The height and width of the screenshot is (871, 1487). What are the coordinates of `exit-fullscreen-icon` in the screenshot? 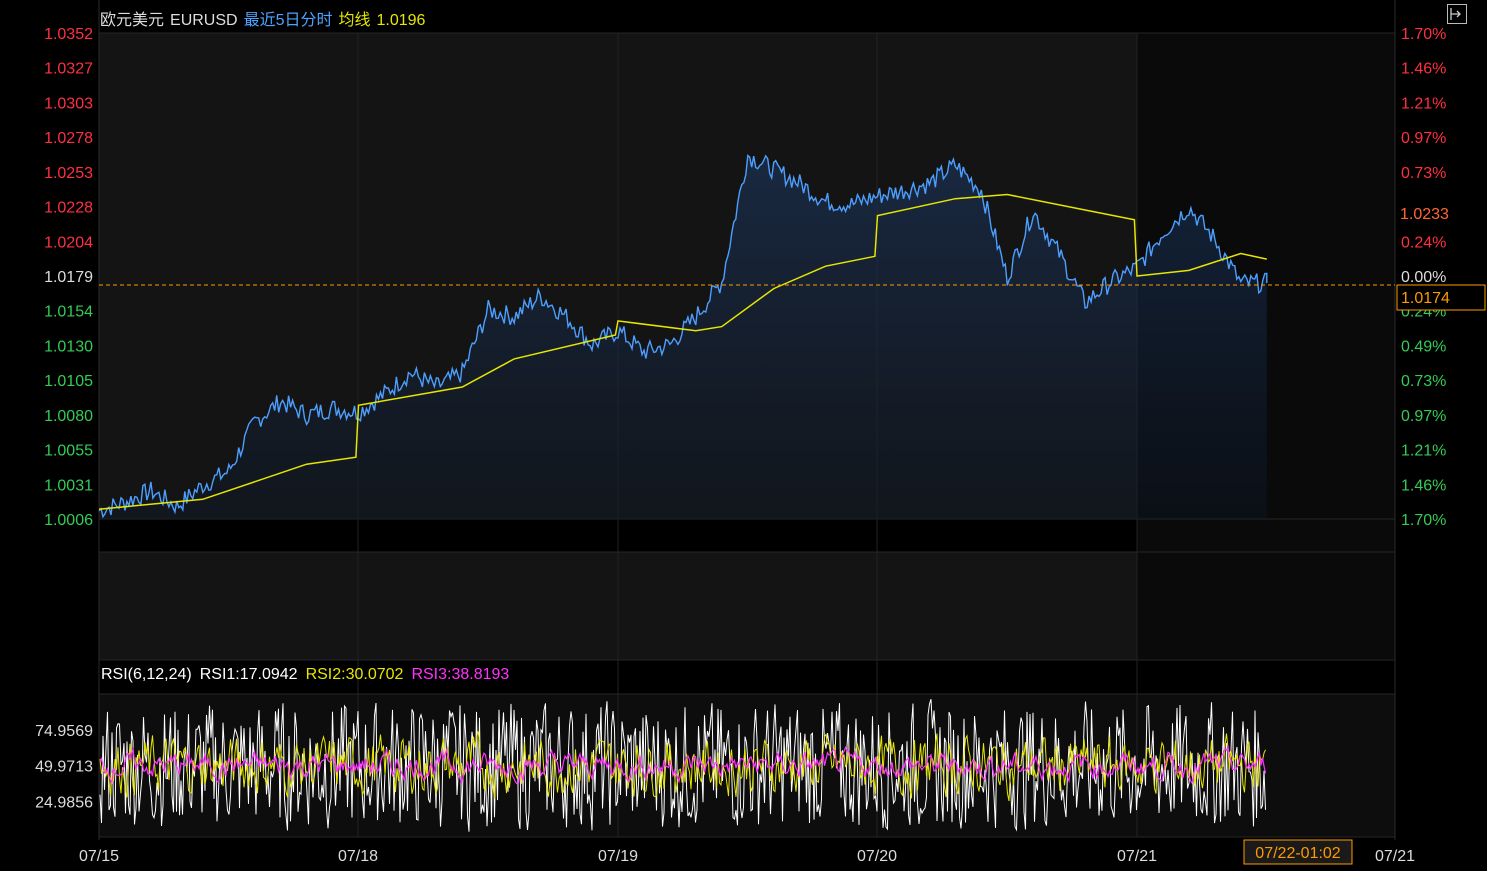 It's located at (1455, 14).